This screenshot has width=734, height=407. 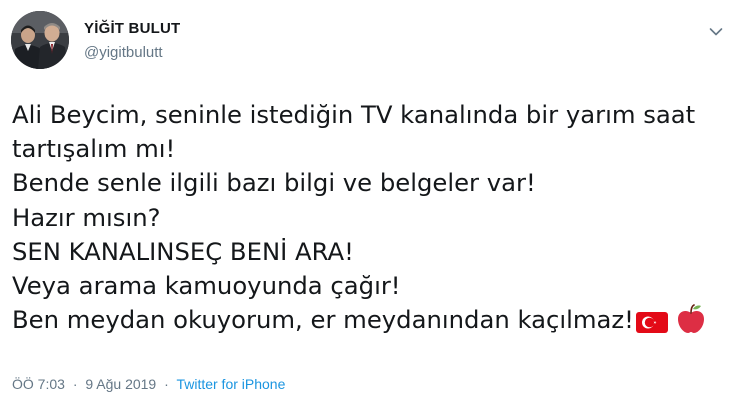 What do you see at coordinates (691, 323) in the screenshot?
I see `red-apple-icon` at bounding box center [691, 323].